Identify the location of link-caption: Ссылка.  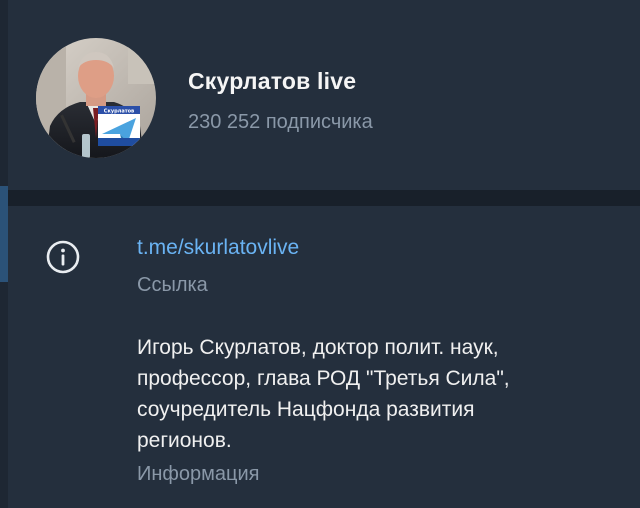
(172, 285).